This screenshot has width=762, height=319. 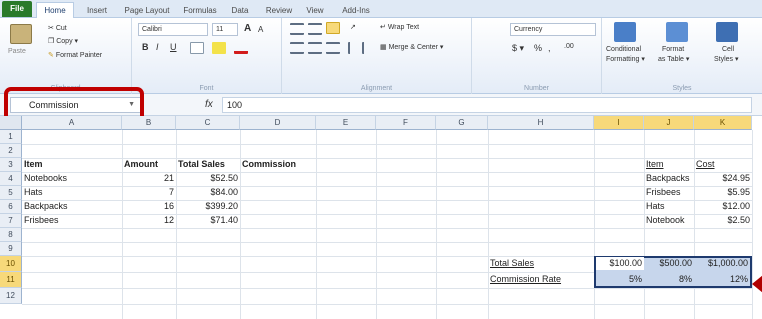 What do you see at coordinates (21, 34) in the screenshot?
I see `paste-icon` at bounding box center [21, 34].